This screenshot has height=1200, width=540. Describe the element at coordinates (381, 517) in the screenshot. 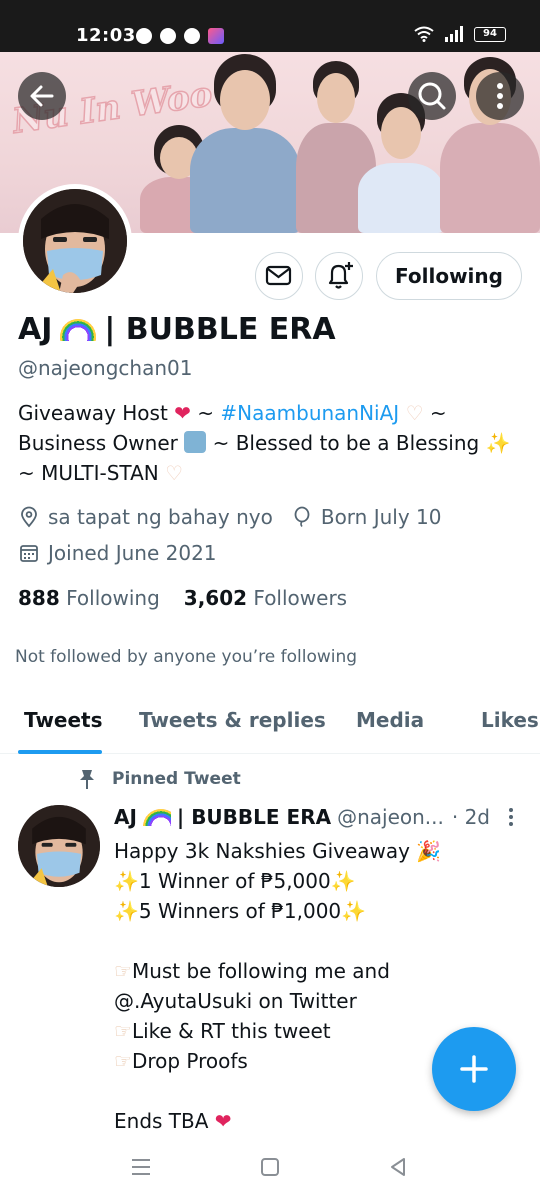

I see `birthday-text: Born July 10` at that location.